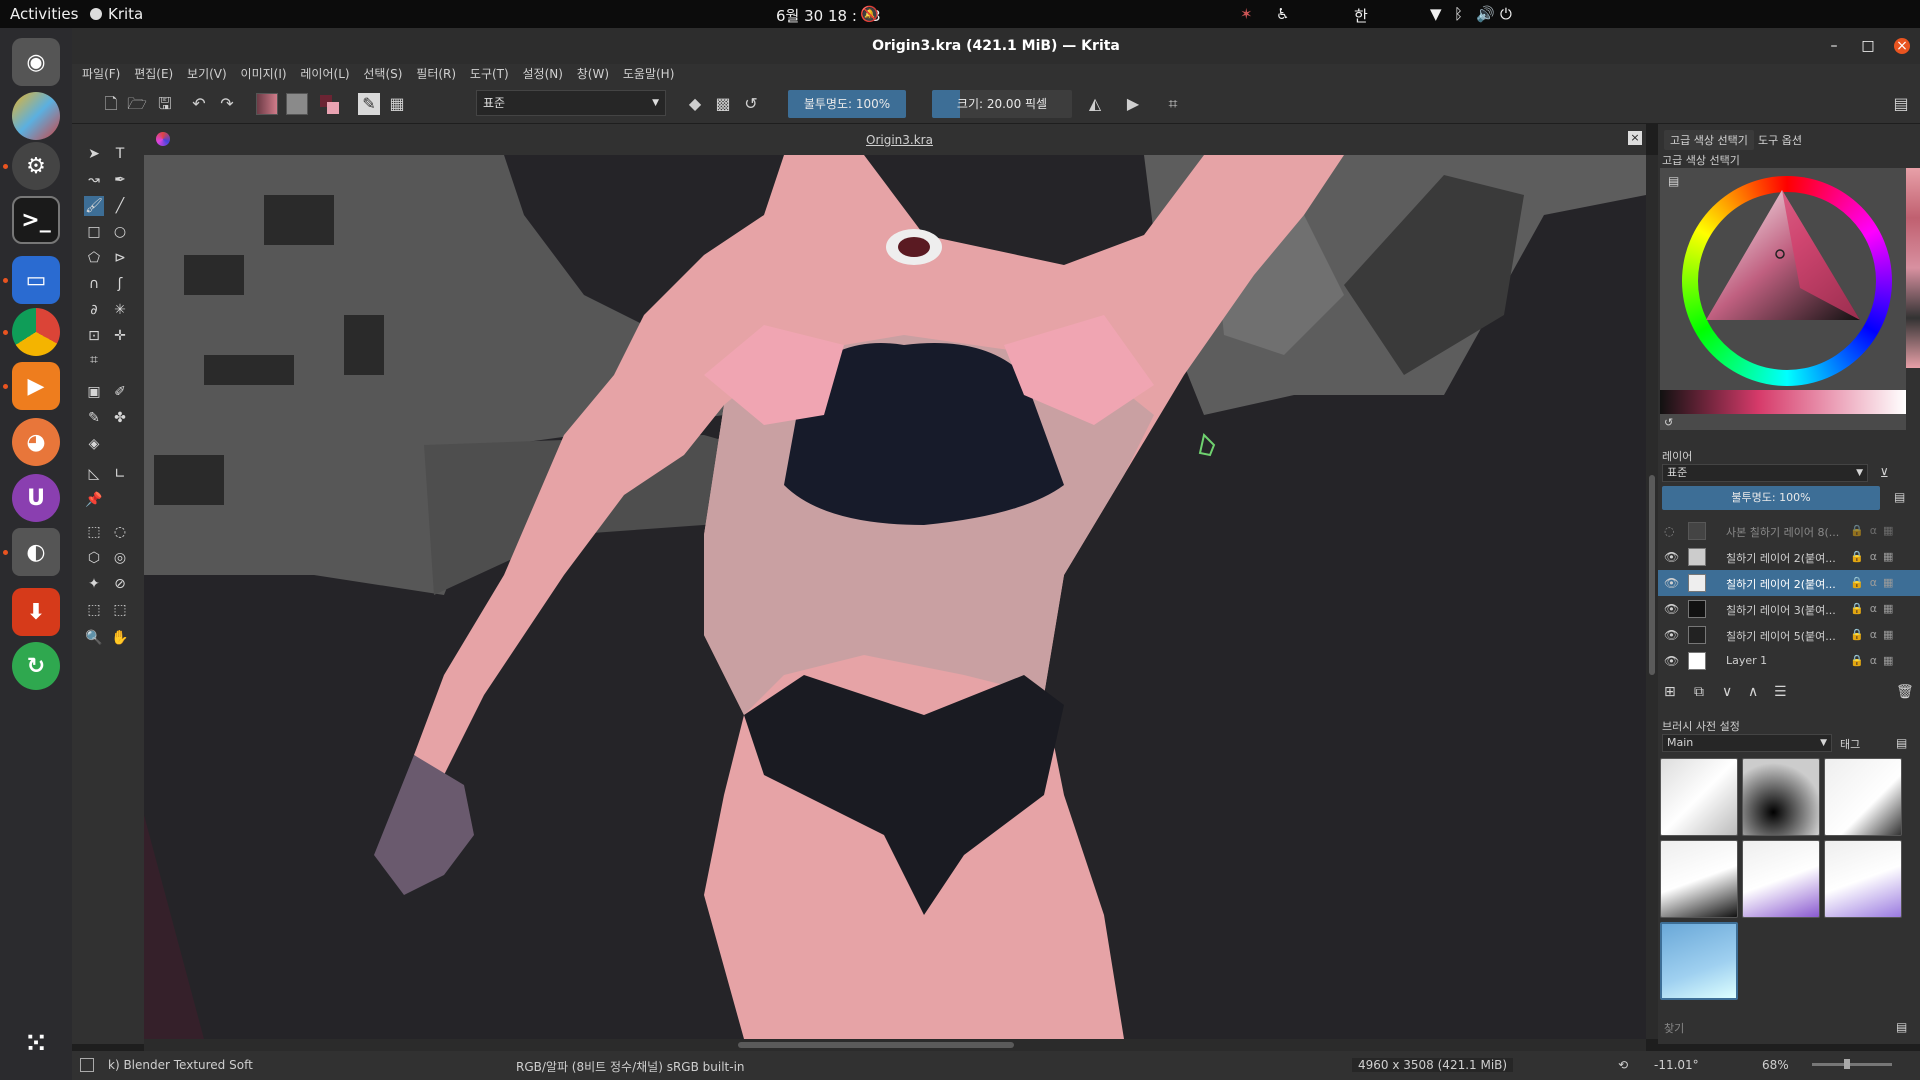  I want to click on undo-icon: ↶, so click(199, 104).